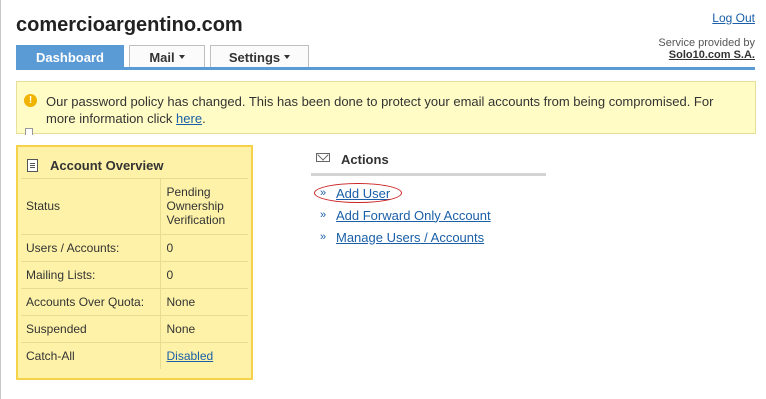  I want to click on account-overview-header: Account Overview, so click(134, 164).